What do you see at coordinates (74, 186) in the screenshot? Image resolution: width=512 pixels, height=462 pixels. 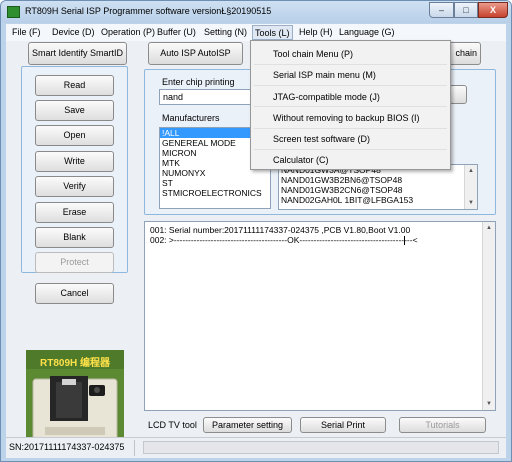 I see `verify-button: Verify` at bounding box center [74, 186].